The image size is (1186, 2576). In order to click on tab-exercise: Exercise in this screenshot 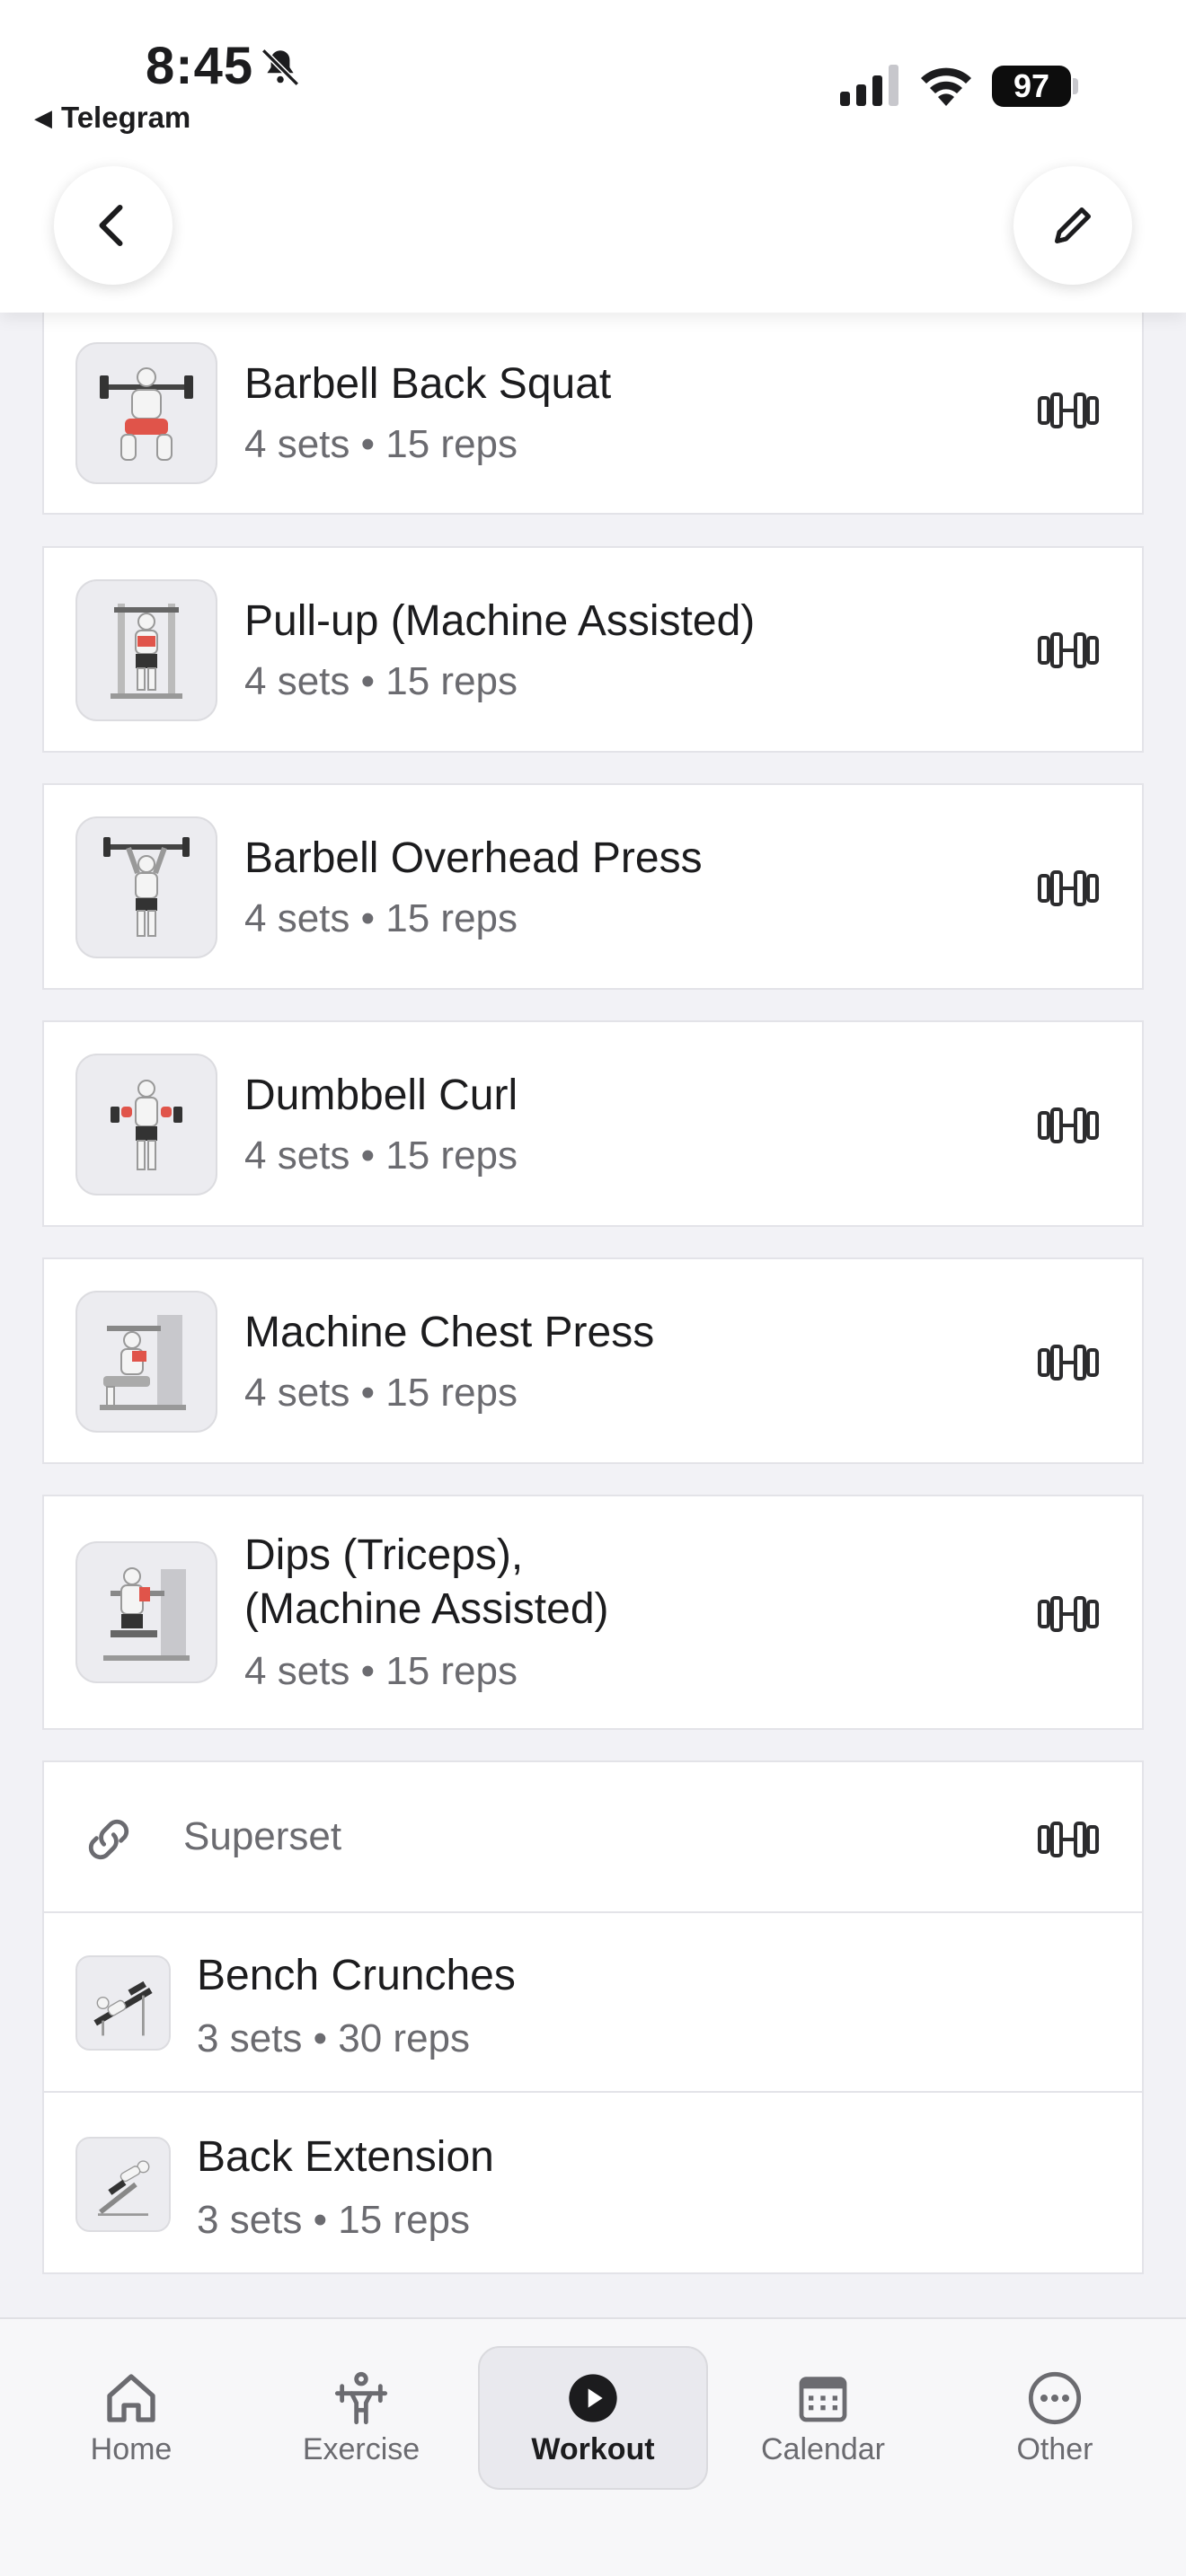, I will do `click(361, 2418)`.